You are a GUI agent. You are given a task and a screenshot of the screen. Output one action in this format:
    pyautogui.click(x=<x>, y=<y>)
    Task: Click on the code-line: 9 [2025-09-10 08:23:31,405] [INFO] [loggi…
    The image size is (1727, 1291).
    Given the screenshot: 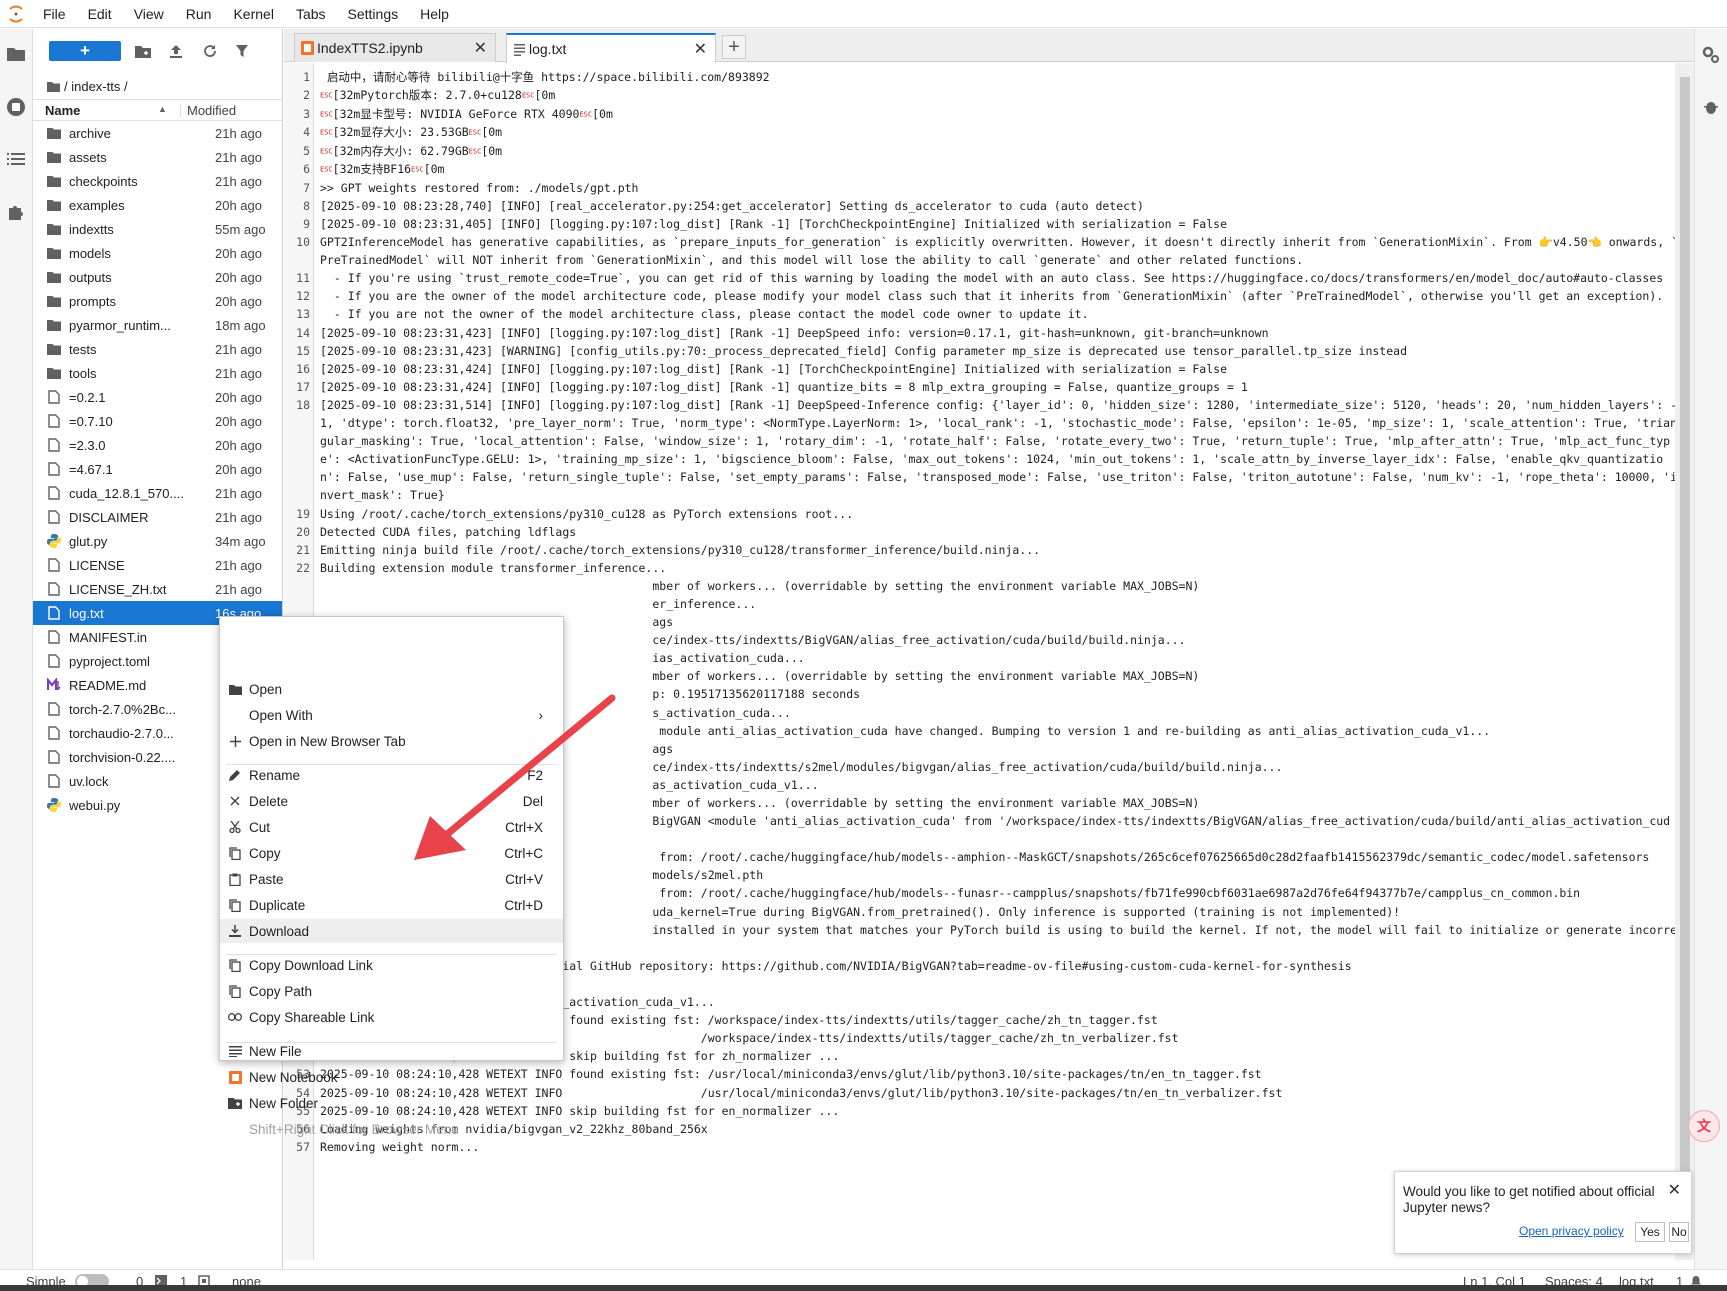 What is the action you would take?
    pyautogui.click(x=981, y=224)
    